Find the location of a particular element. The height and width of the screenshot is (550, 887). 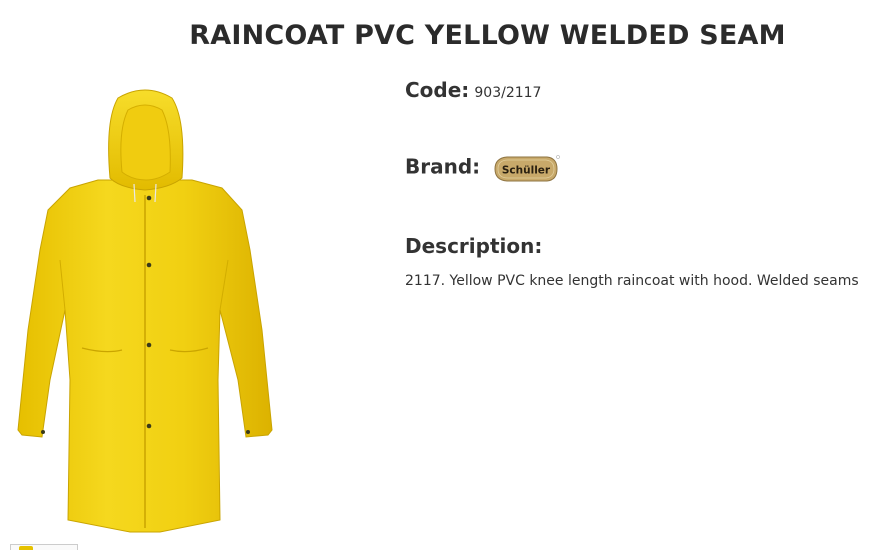

brand-label: Brand: is located at coordinates (443, 166).